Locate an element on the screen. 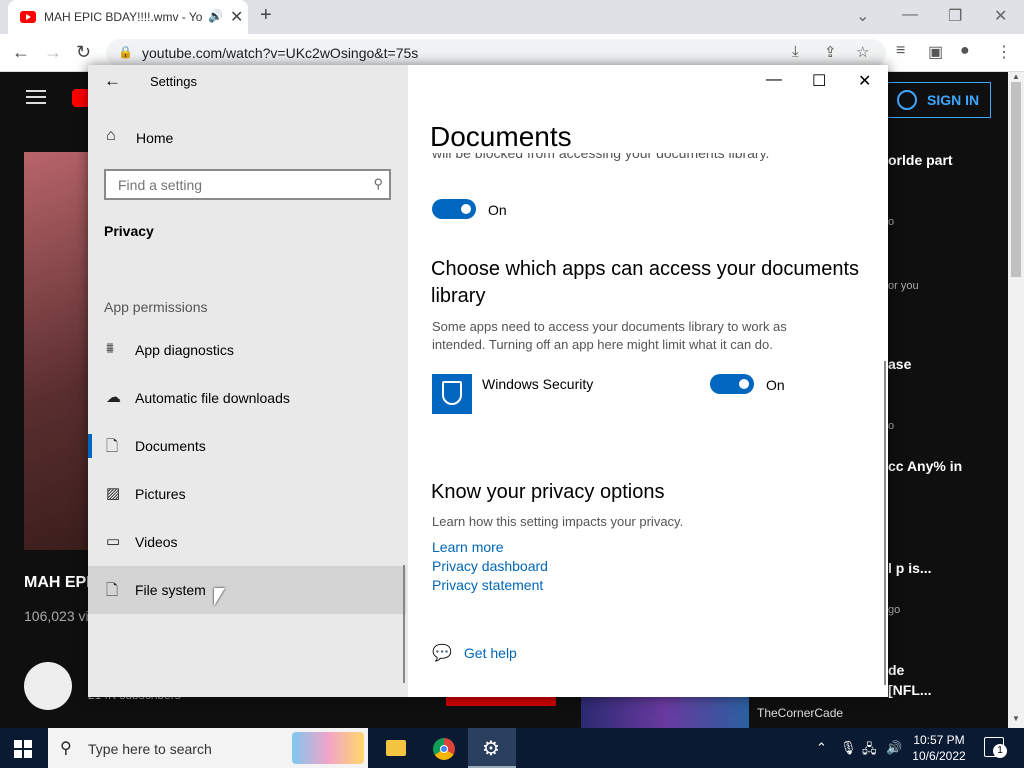 This screenshot has height=768, width=1024. file-icon: 🗋 is located at coordinates (112, 590).